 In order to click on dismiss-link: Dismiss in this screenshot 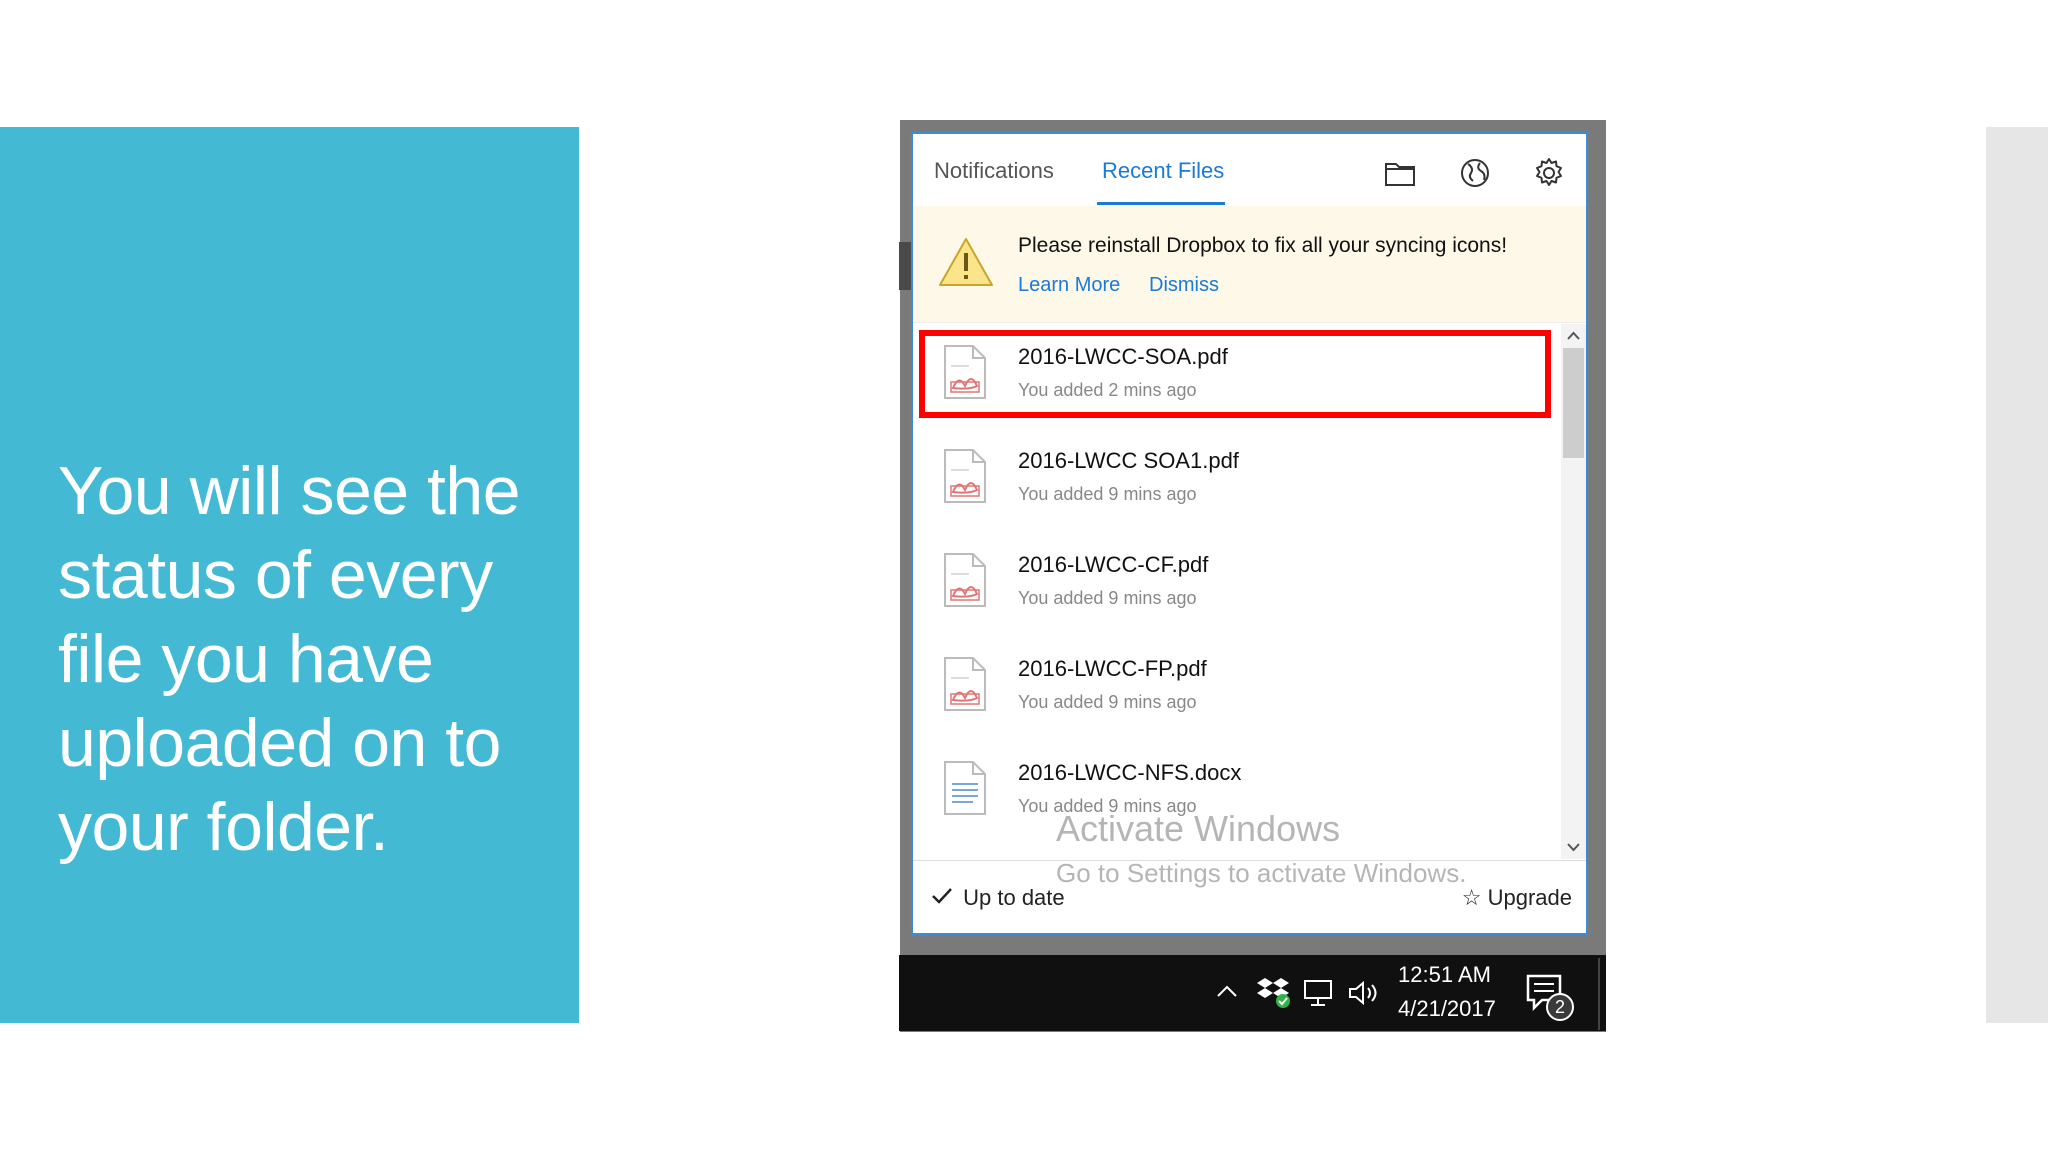, I will do `click(1184, 285)`.